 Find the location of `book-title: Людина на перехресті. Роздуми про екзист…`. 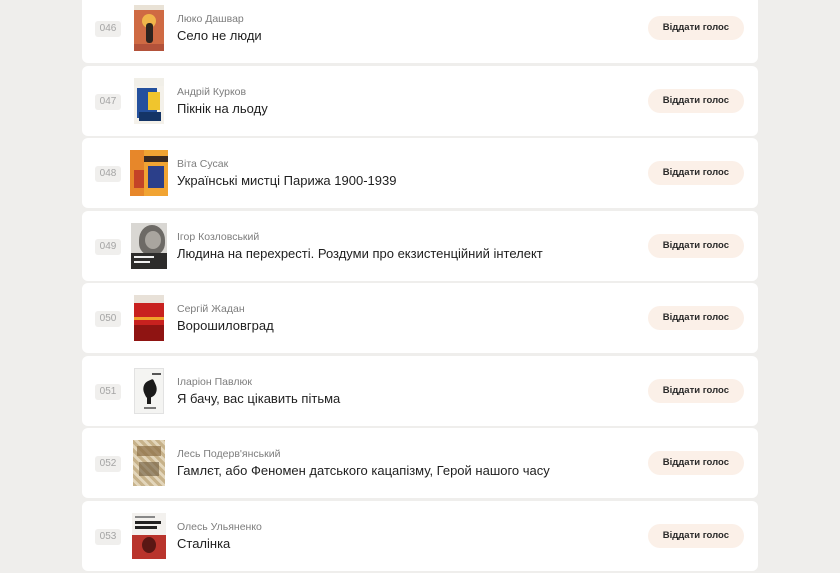

book-title: Людина на перехресті. Роздуми про екзист… is located at coordinates (360, 253).